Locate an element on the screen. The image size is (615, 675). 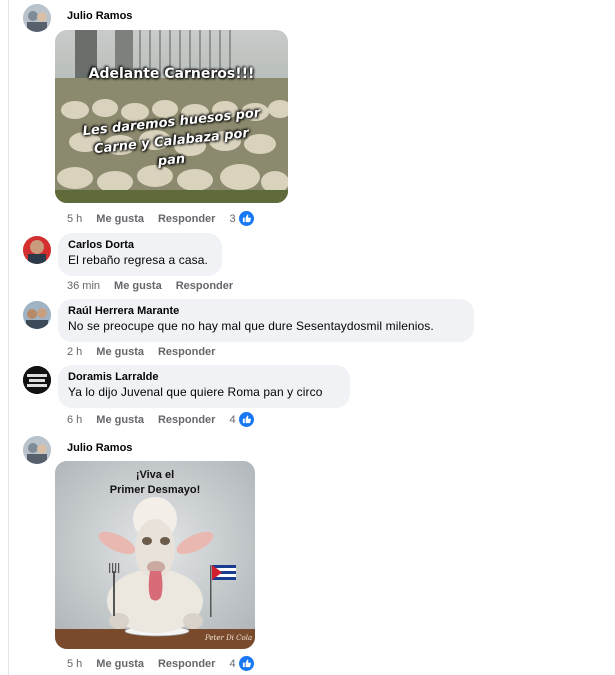
comment-bubble: Carlos Dorta El rebaño regresa a casa. is located at coordinates (140, 254).